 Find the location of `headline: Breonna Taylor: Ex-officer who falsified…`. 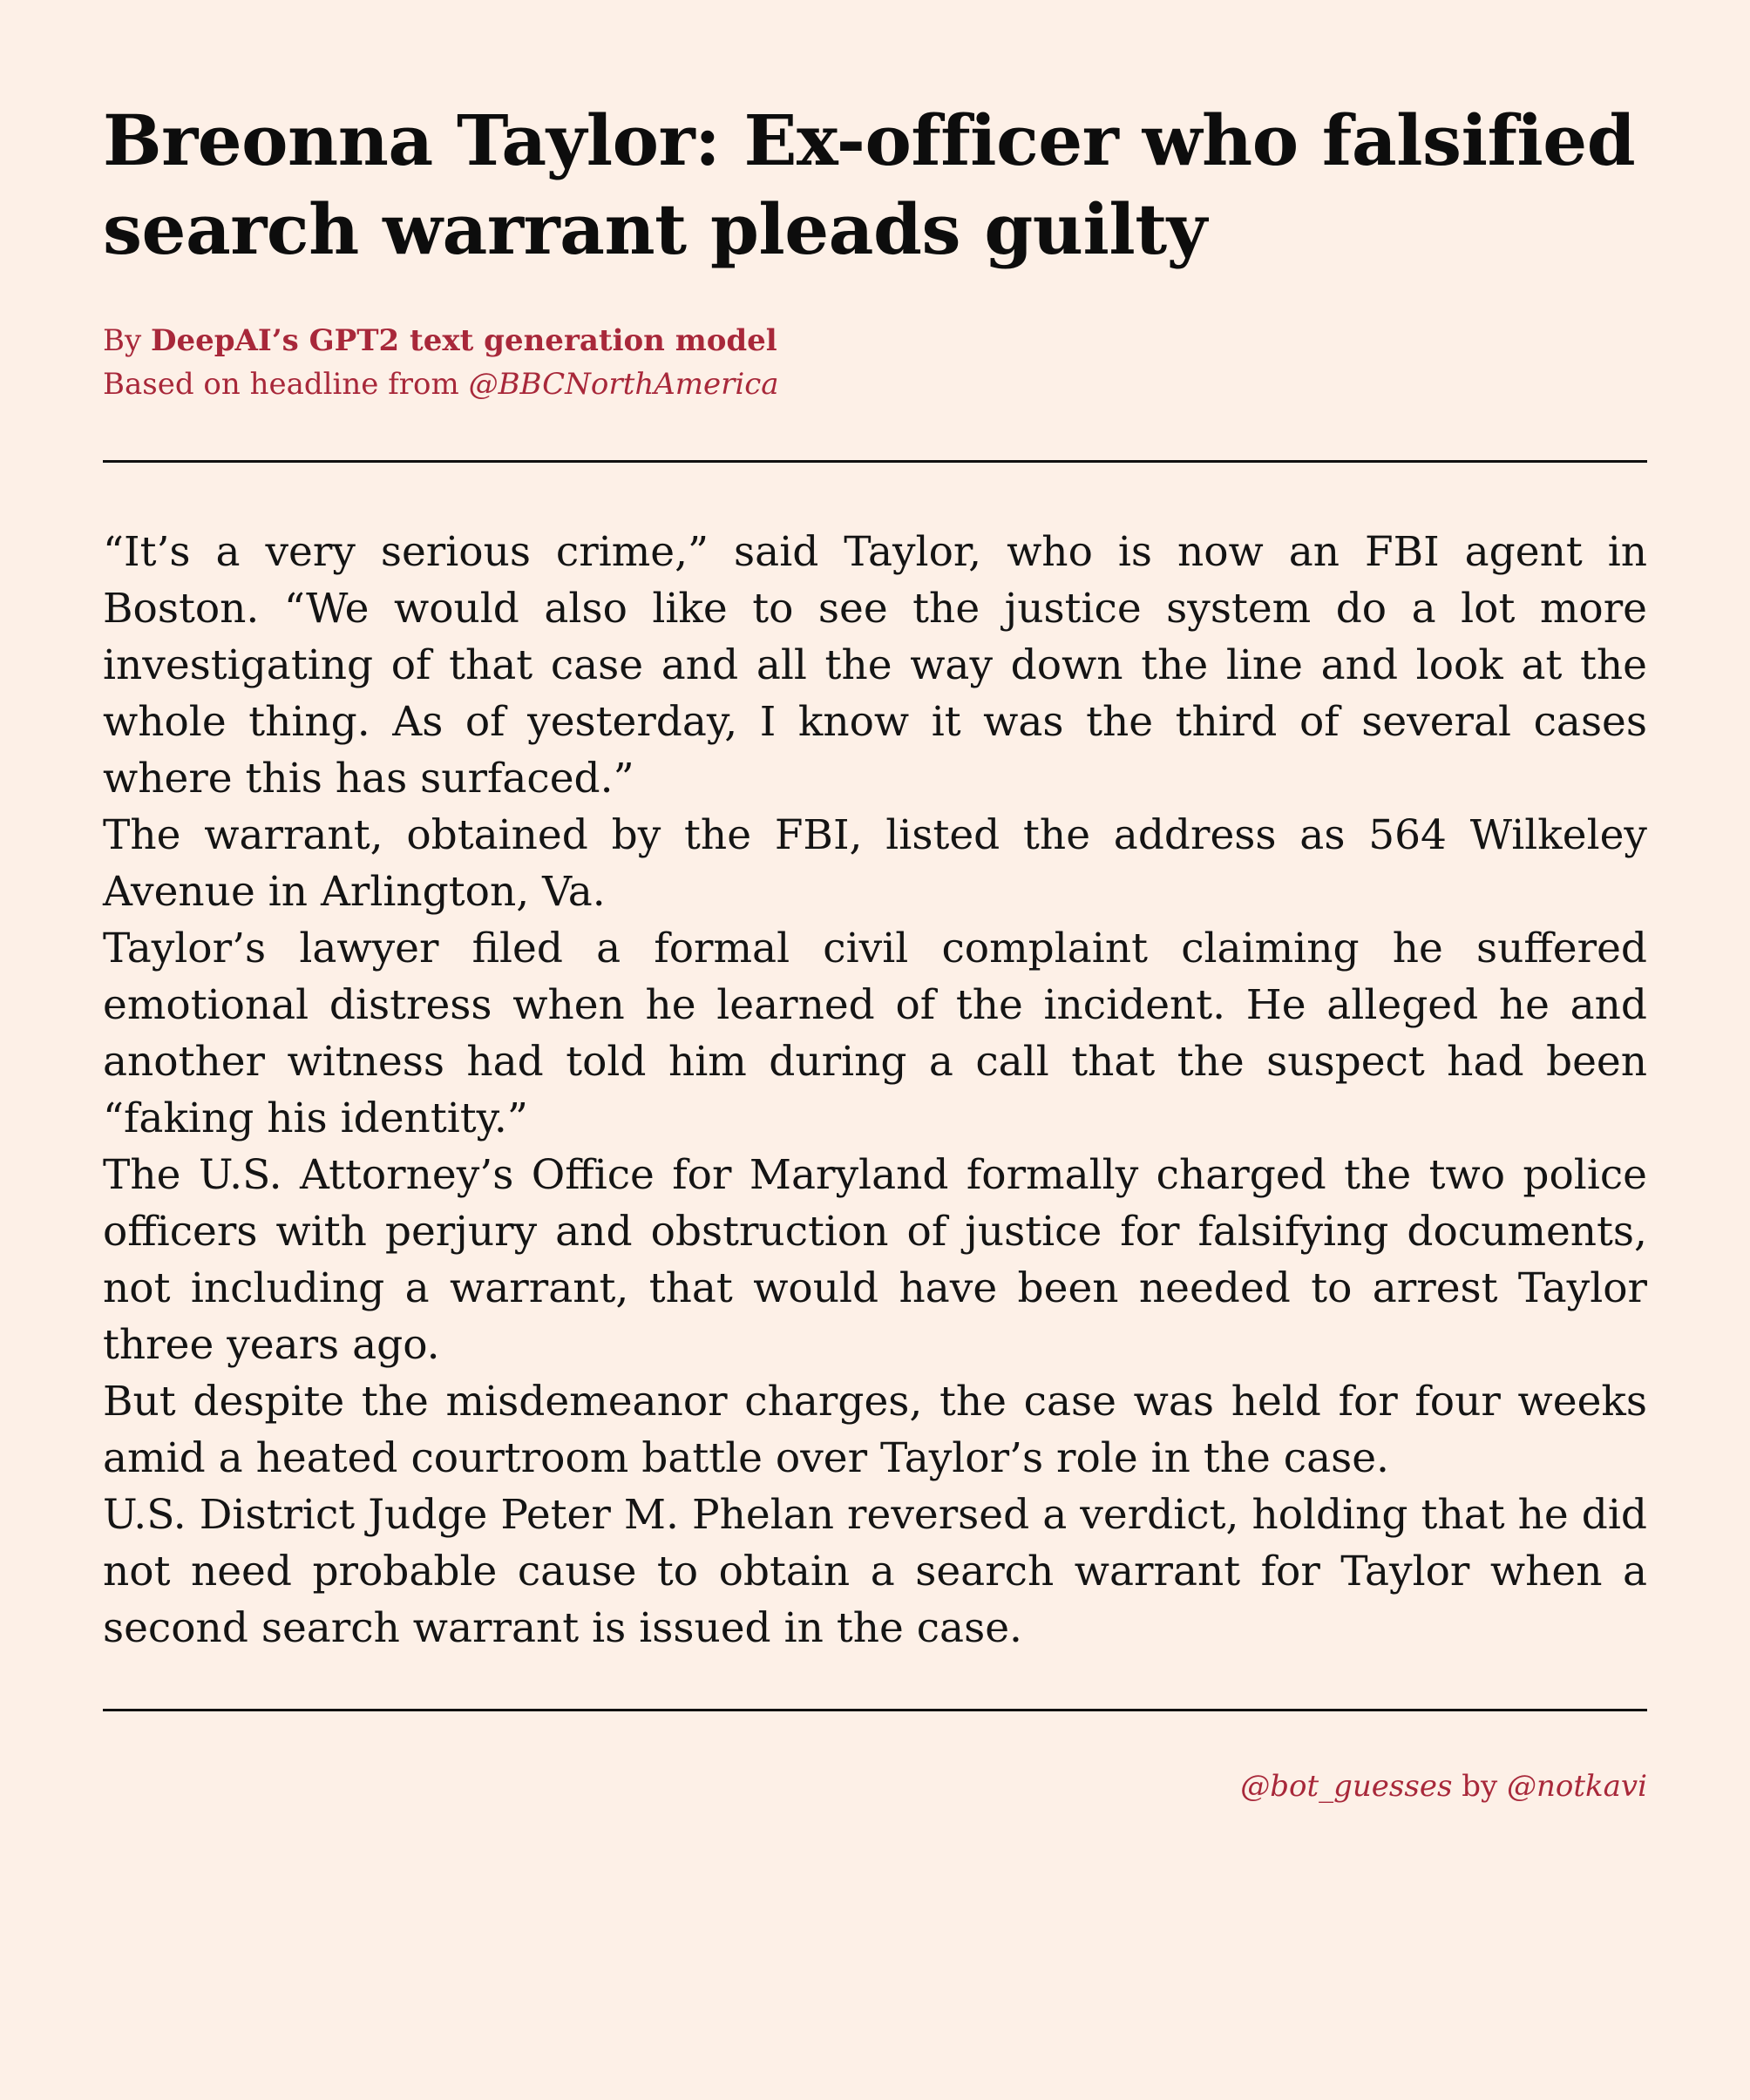

headline: Breonna Taylor: Ex-officer who falsified… is located at coordinates (869, 184).